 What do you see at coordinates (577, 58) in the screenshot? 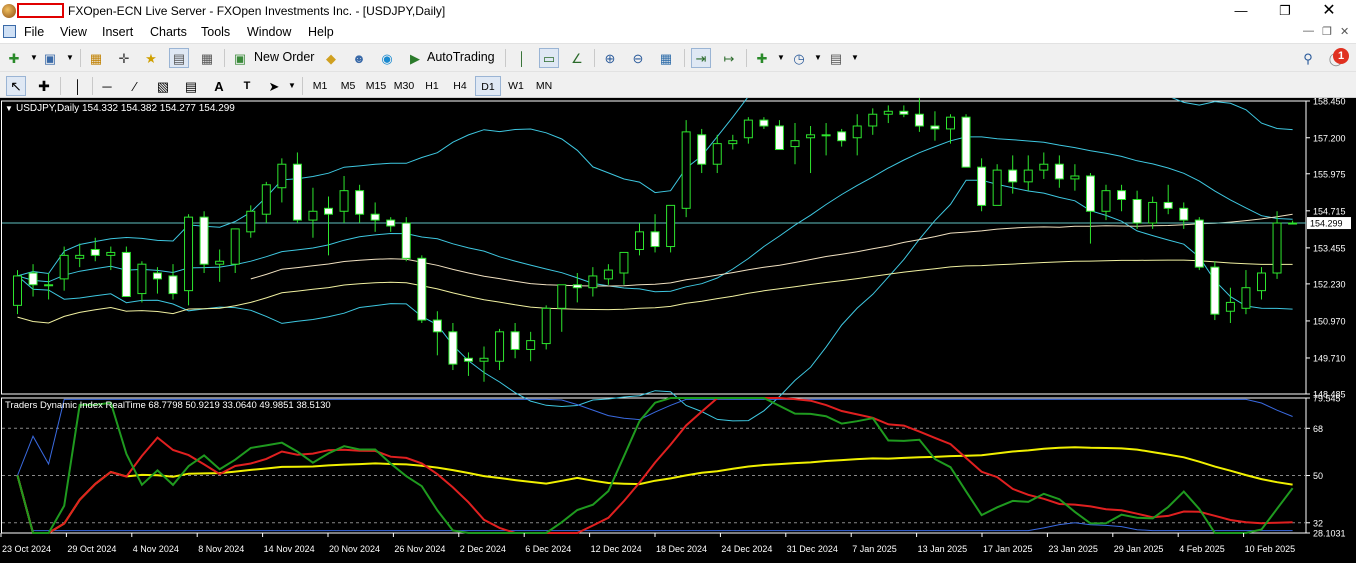
I see `line-chart-icon: ∠` at bounding box center [577, 58].